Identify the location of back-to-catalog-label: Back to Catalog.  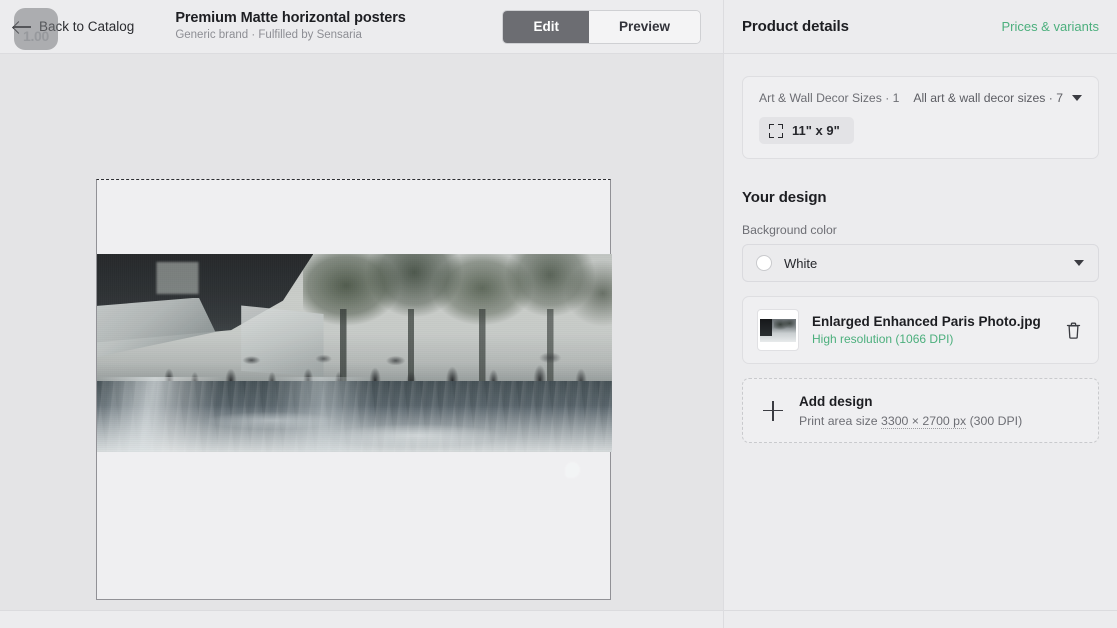
(87, 26).